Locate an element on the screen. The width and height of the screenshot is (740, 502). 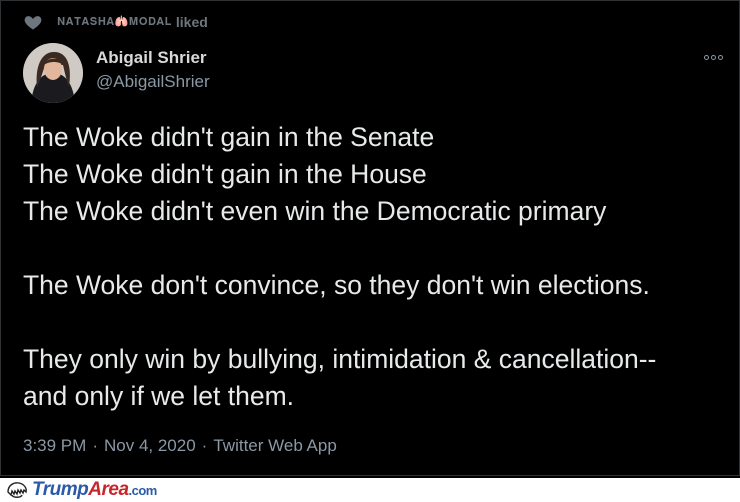
watermark-area: Area is located at coordinates (108, 489).